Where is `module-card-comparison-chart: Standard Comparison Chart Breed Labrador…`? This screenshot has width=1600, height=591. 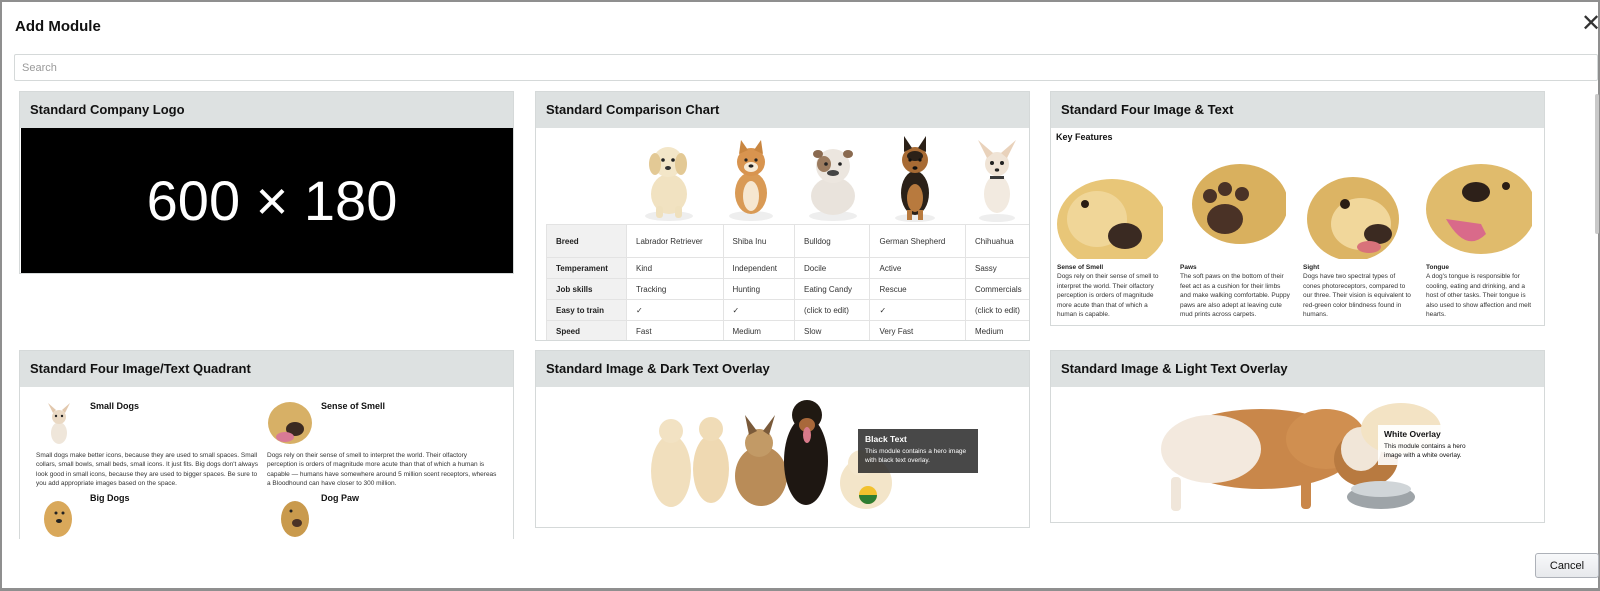 module-card-comparison-chart: Standard Comparison Chart Breed Labrador… is located at coordinates (782, 216).